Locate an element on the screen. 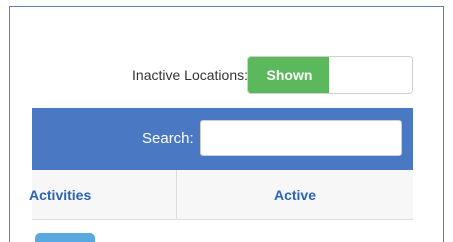  column-header-activities-label: Activities is located at coordinates (60, 195).